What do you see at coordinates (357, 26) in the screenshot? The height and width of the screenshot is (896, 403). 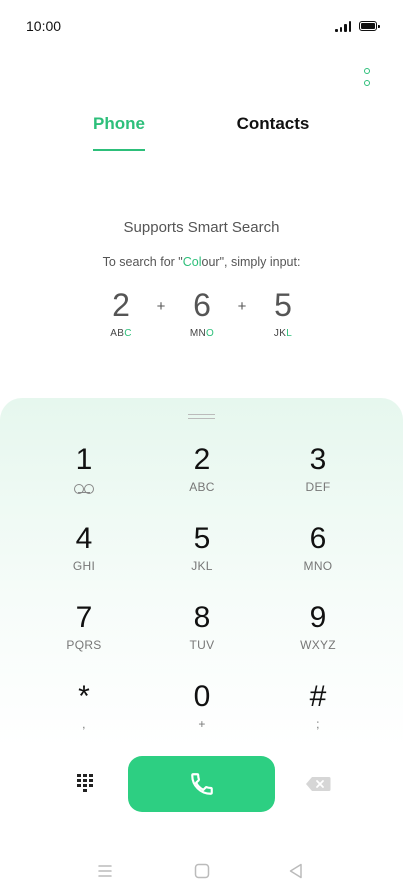 I see `status-icons` at bounding box center [357, 26].